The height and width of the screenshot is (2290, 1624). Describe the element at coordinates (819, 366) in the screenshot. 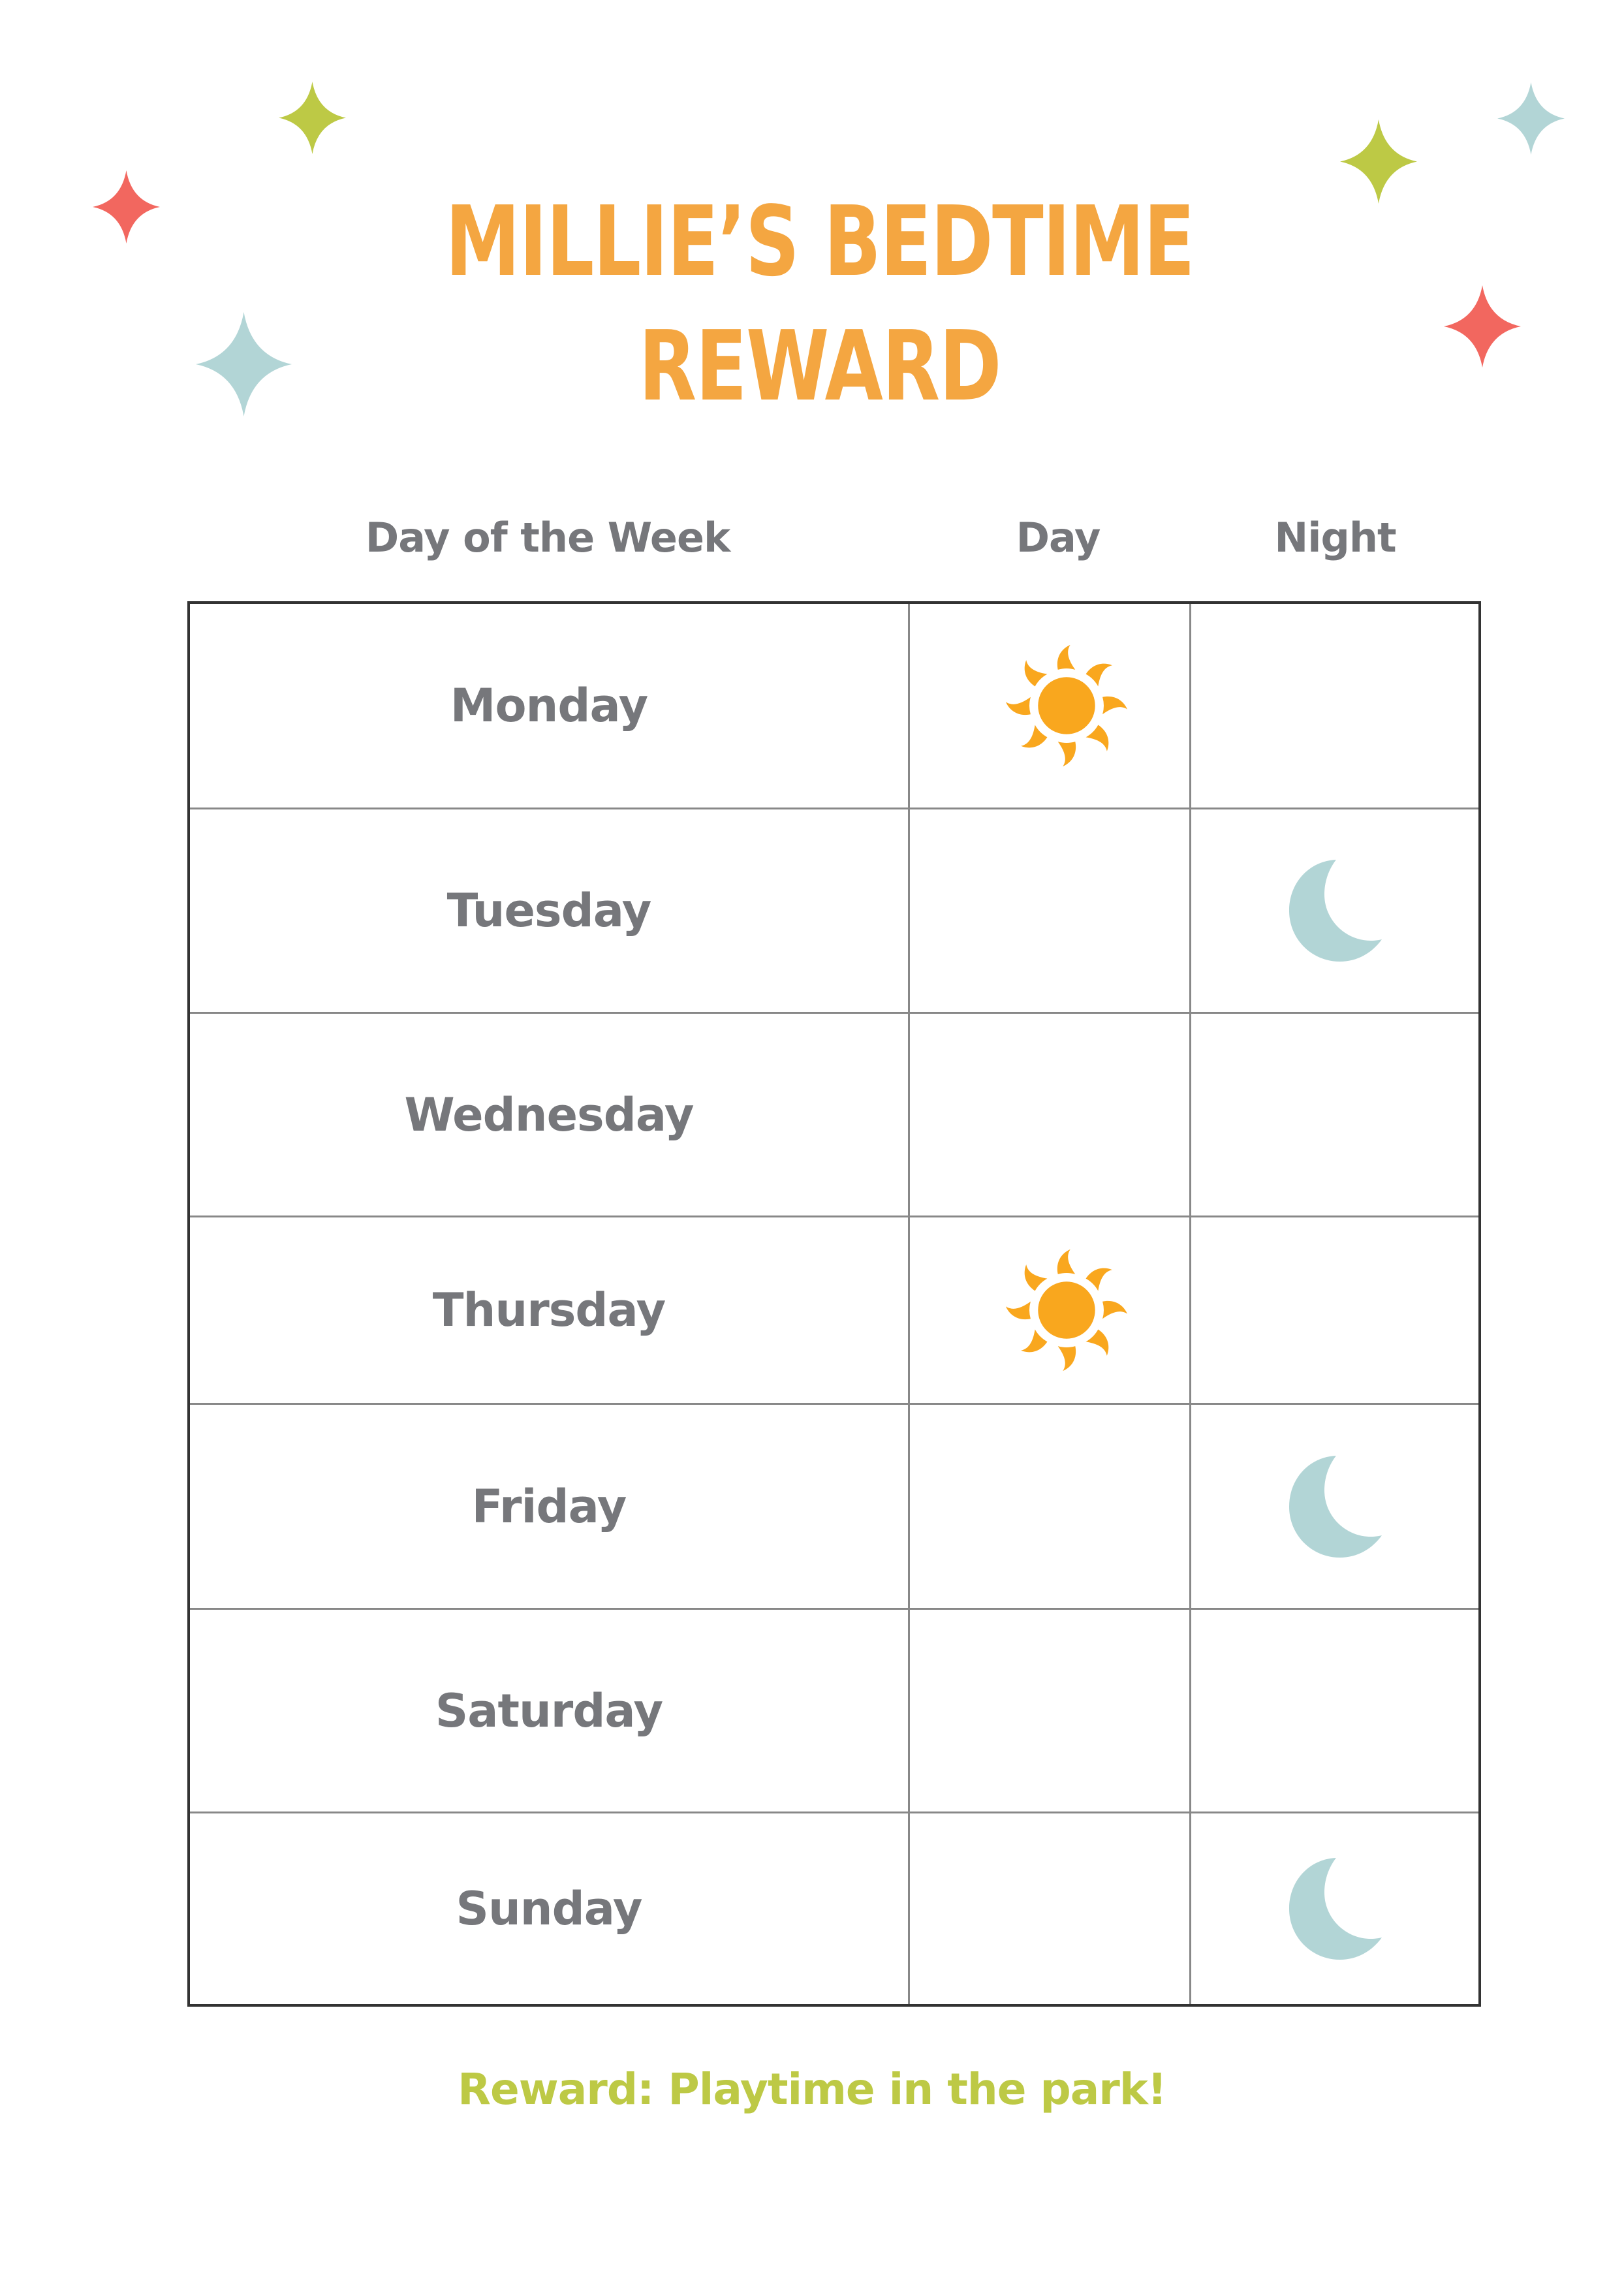

I see `page-title-line-2: Reward` at that location.